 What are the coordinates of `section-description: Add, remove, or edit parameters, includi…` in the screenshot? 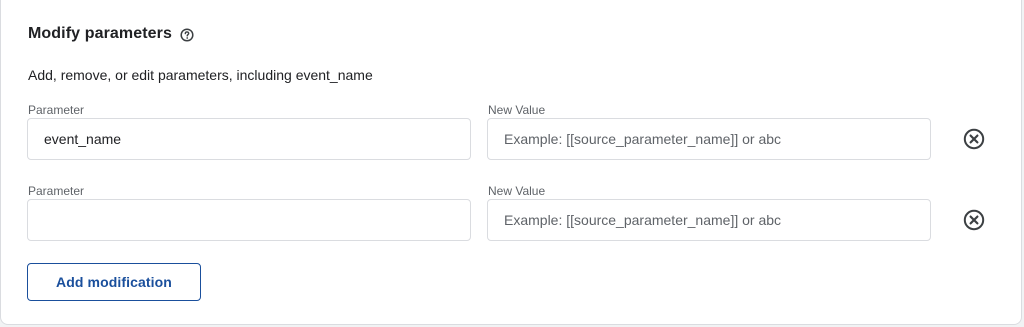 It's located at (200, 75).